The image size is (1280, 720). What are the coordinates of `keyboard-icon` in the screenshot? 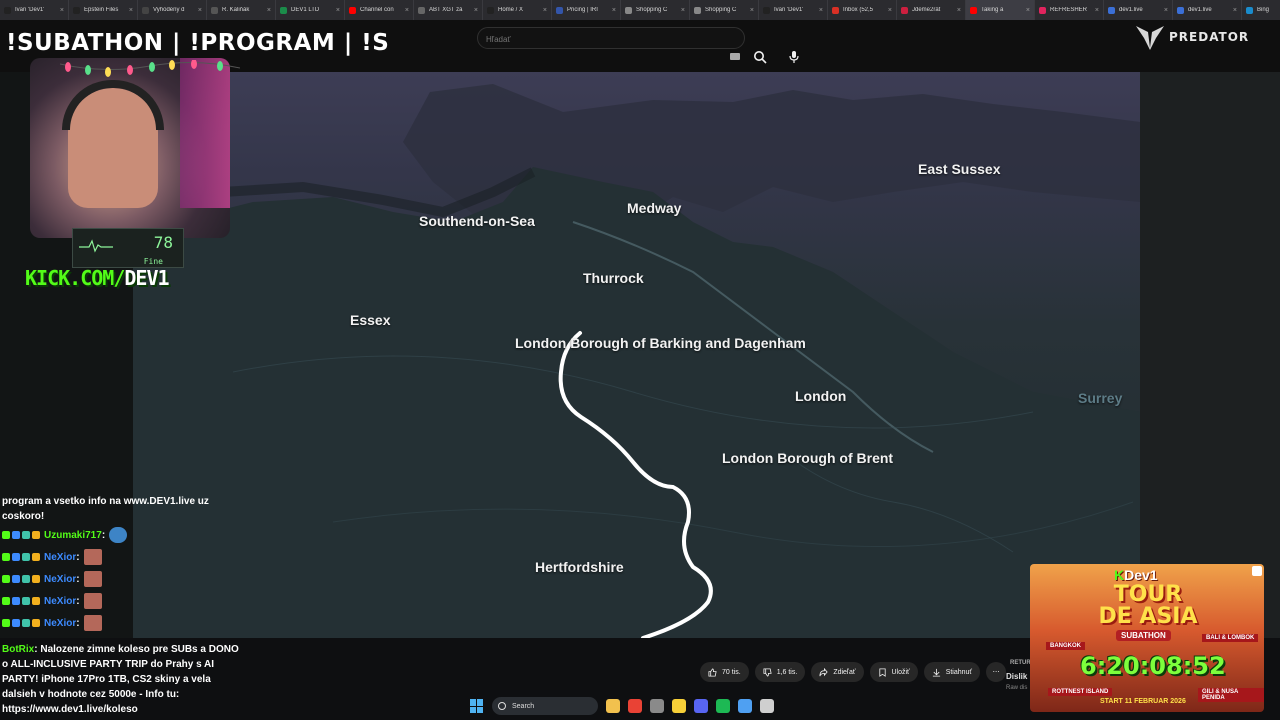 It's located at (735, 56).